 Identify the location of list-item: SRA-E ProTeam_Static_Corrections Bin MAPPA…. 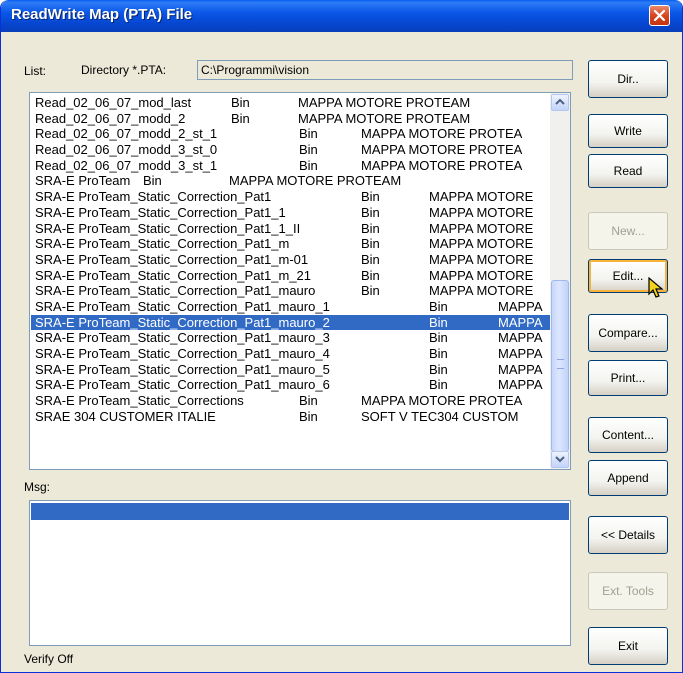
(291, 401).